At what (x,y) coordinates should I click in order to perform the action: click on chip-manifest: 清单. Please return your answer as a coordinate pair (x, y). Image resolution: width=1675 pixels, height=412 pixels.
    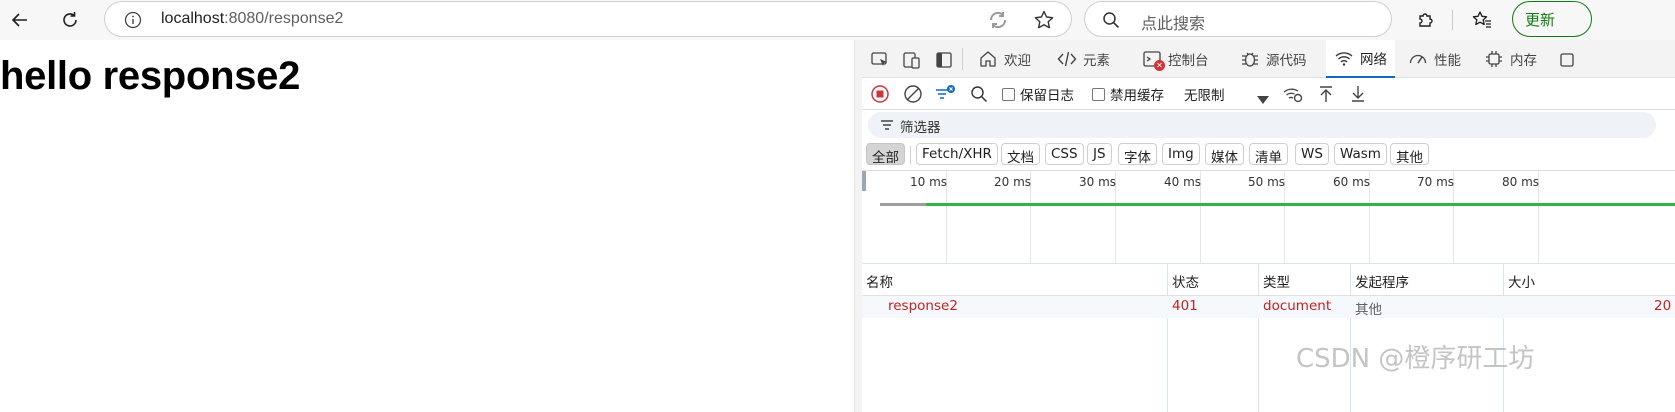
    Looking at the image, I should click on (1268, 154).